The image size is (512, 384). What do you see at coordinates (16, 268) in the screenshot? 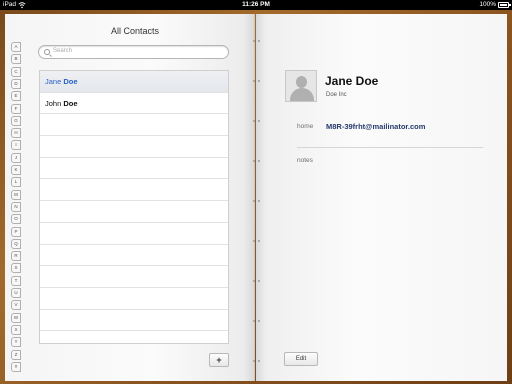
I see `index-tab: S` at bounding box center [16, 268].